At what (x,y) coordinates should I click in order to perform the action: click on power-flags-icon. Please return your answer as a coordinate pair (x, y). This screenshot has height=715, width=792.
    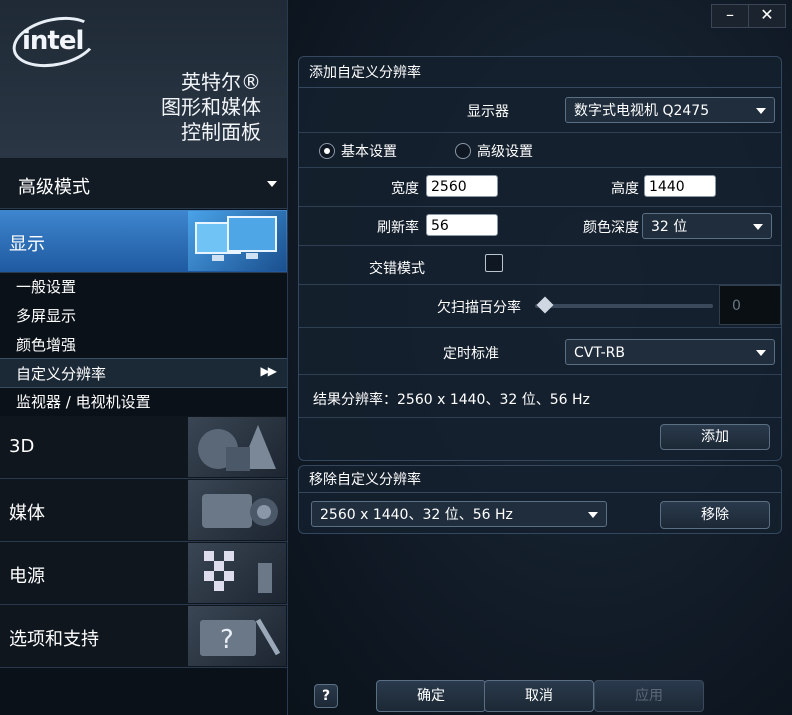
    Looking at the image, I should click on (237, 573).